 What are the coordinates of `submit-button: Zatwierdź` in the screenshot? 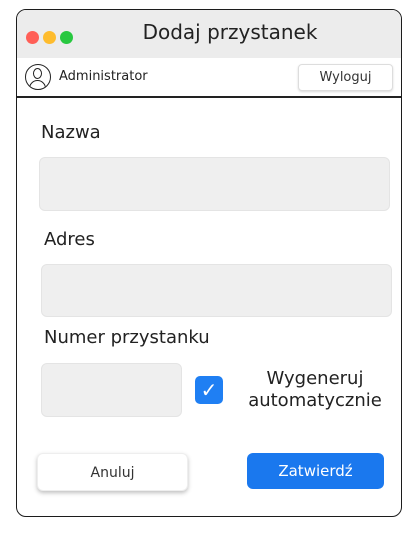 It's located at (315, 471).